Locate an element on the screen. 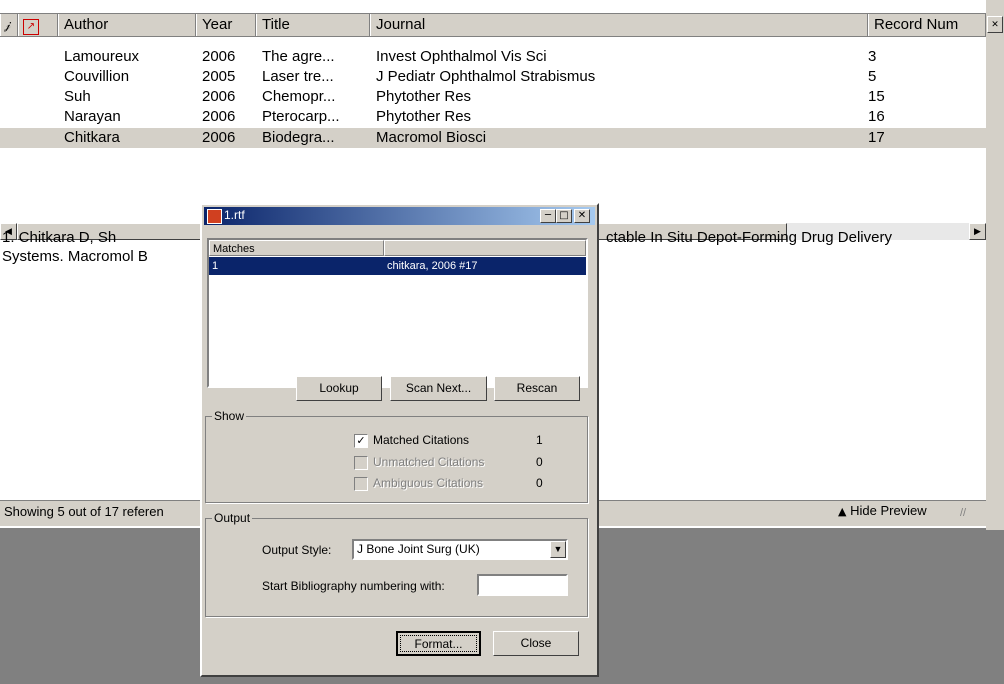  status-text: Showing 5 out of 17 referen is located at coordinates (84, 511).